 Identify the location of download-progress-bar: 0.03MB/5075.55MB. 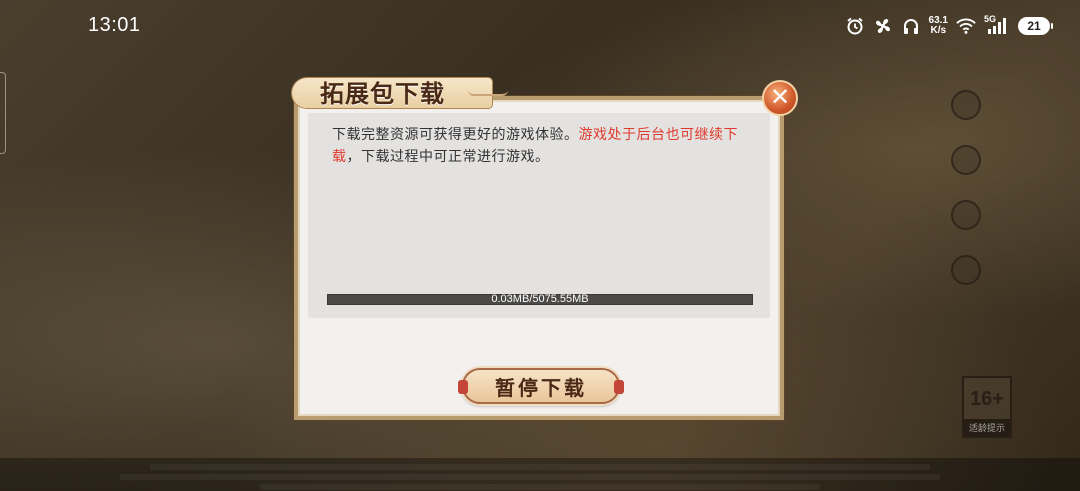
(540, 299).